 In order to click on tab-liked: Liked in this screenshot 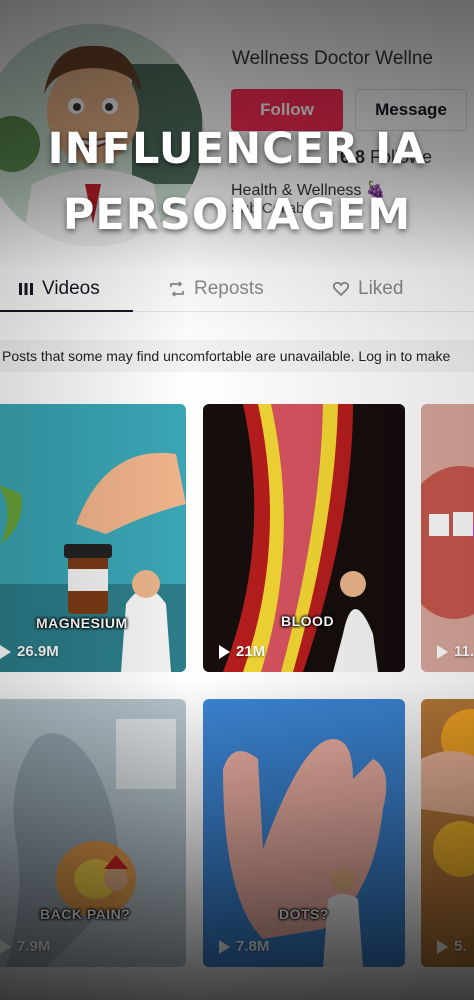, I will do `click(367, 289)`.